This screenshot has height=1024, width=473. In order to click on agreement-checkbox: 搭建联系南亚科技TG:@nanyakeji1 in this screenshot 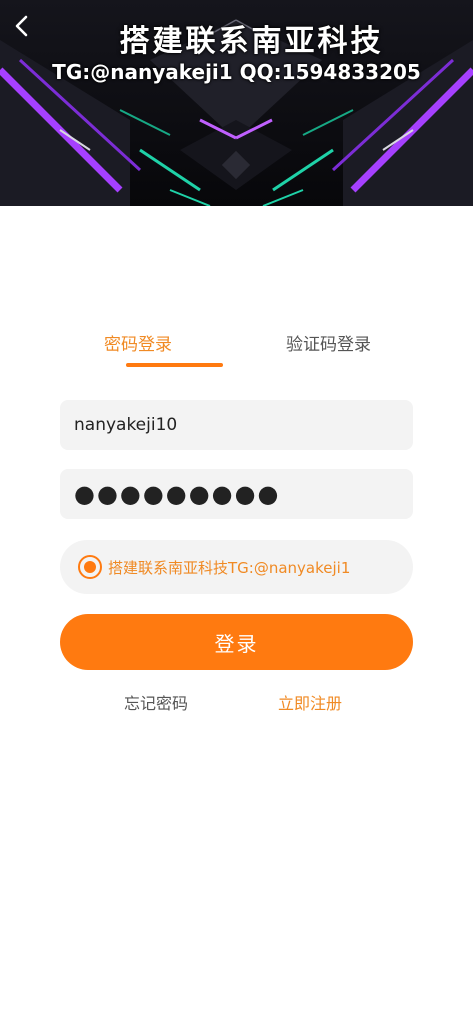, I will do `click(236, 567)`.